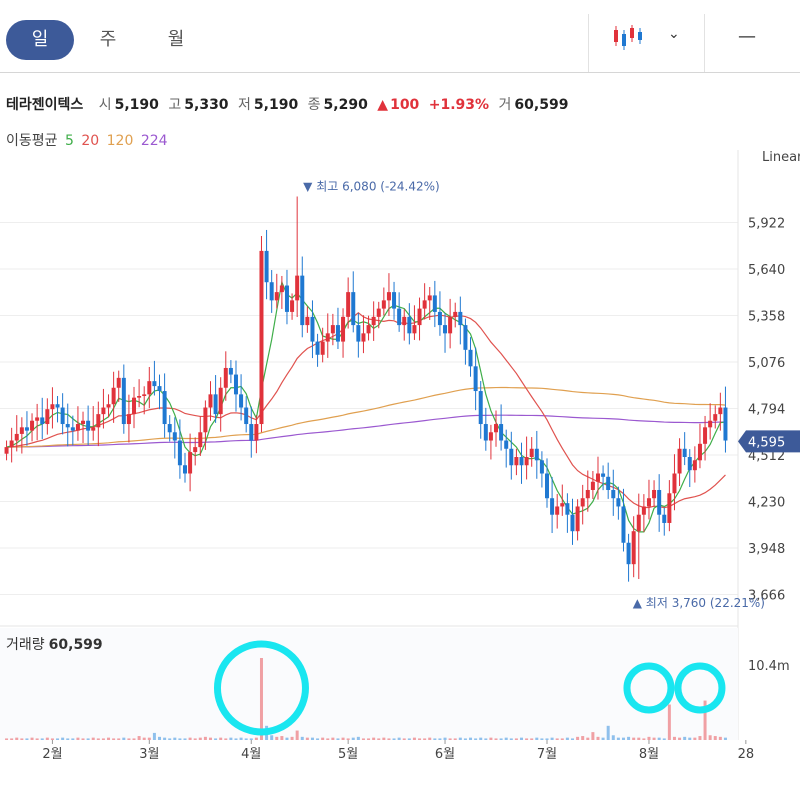  I want to click on x-tick-label: 6월, so click(445, 754).